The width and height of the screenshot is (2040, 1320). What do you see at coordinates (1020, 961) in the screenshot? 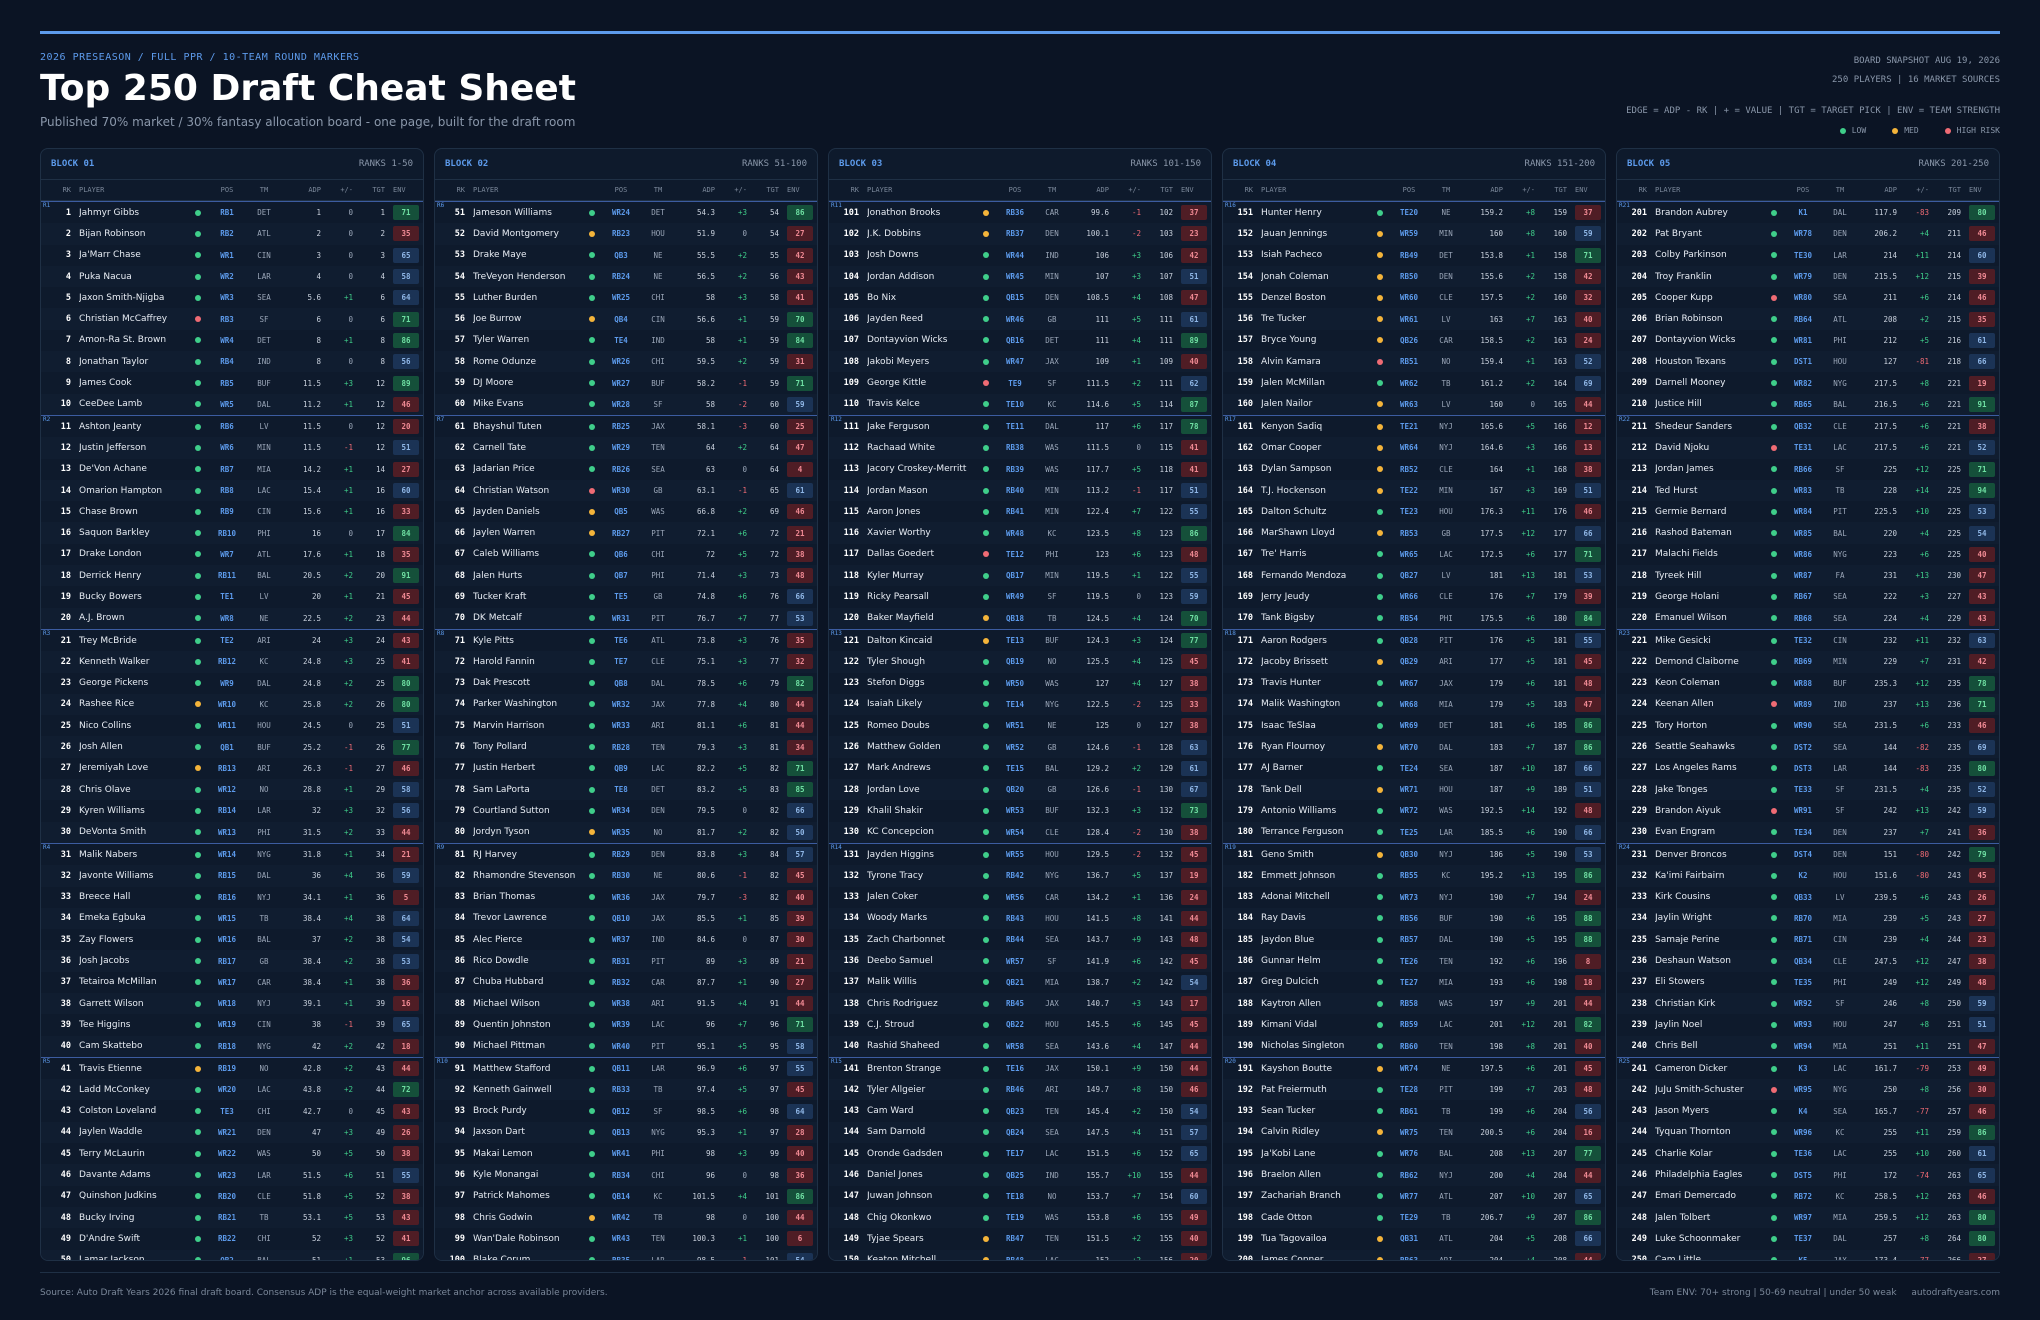
I see `player-row: 136 Deebo Samuel WR57 SF 141.9 +6 142 45` at bounding box center [1020, 961].